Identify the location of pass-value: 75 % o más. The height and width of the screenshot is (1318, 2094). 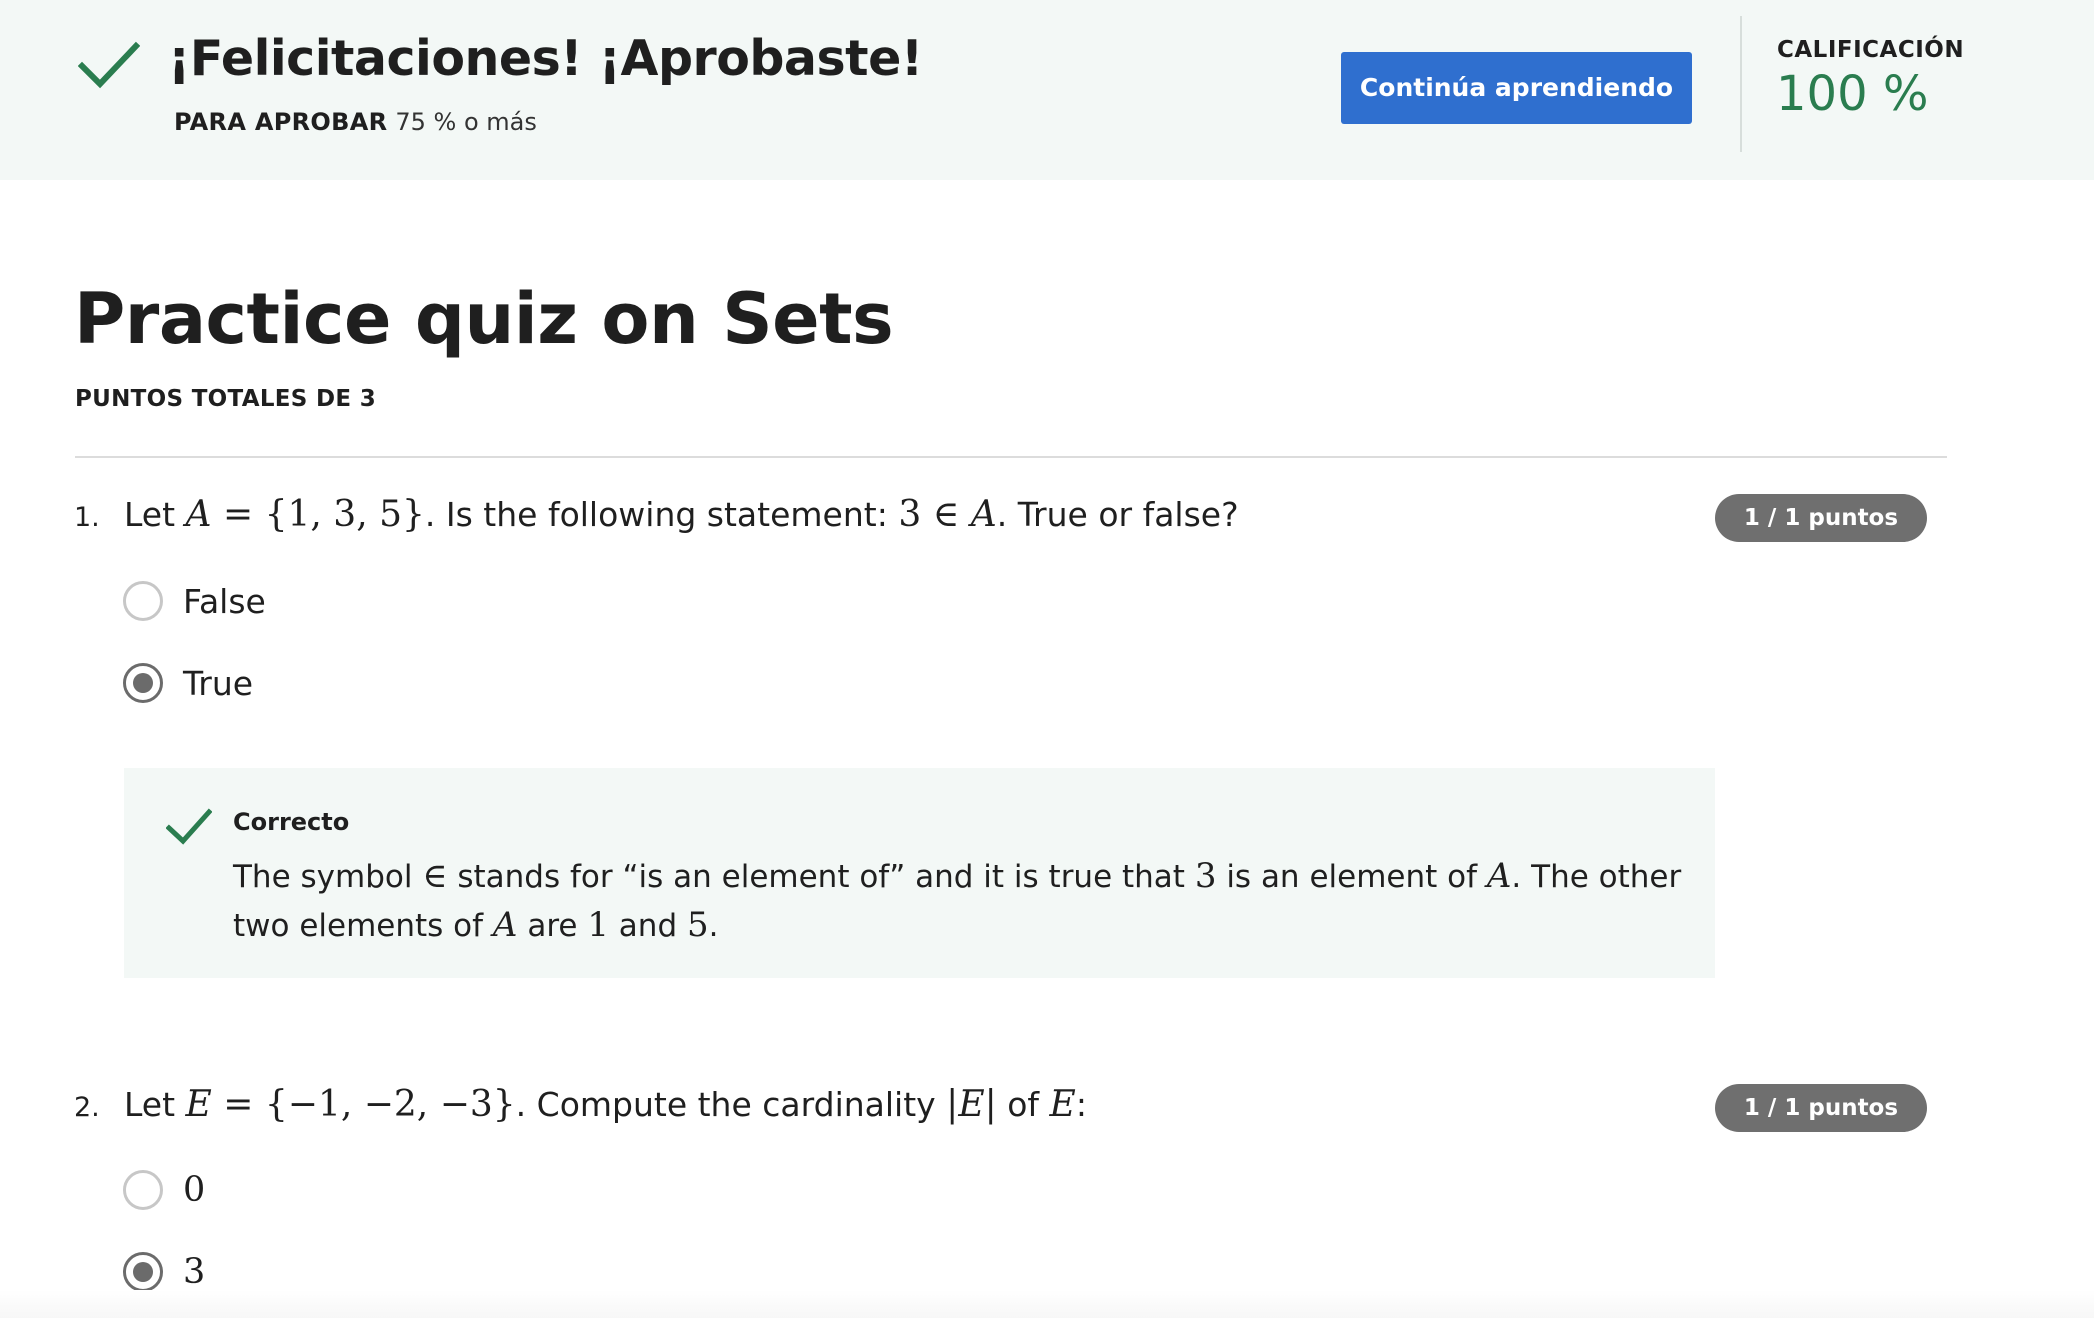
(466, 122).